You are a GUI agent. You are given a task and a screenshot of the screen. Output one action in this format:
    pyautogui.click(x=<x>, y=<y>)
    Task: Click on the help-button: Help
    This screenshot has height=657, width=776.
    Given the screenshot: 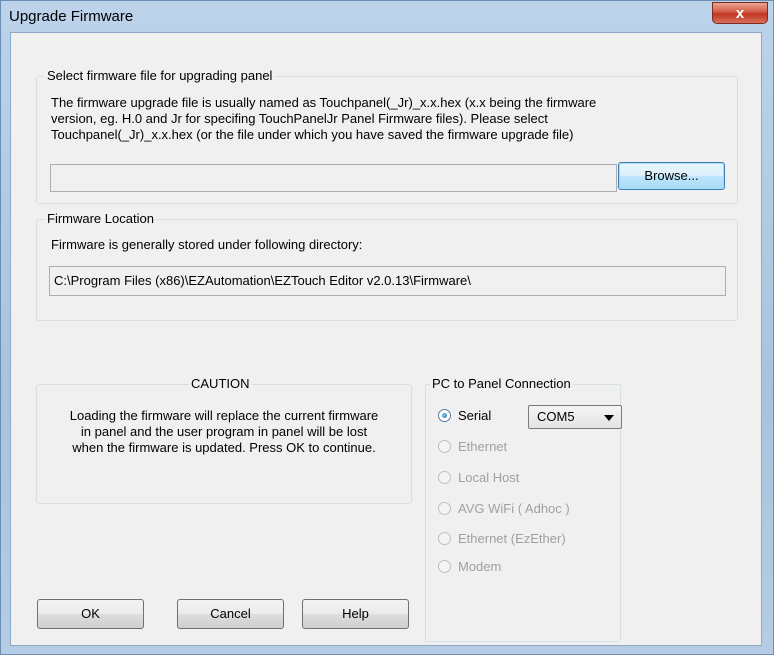 What is the action you would take?
    pyautogui.click(x=355, y=614)
    